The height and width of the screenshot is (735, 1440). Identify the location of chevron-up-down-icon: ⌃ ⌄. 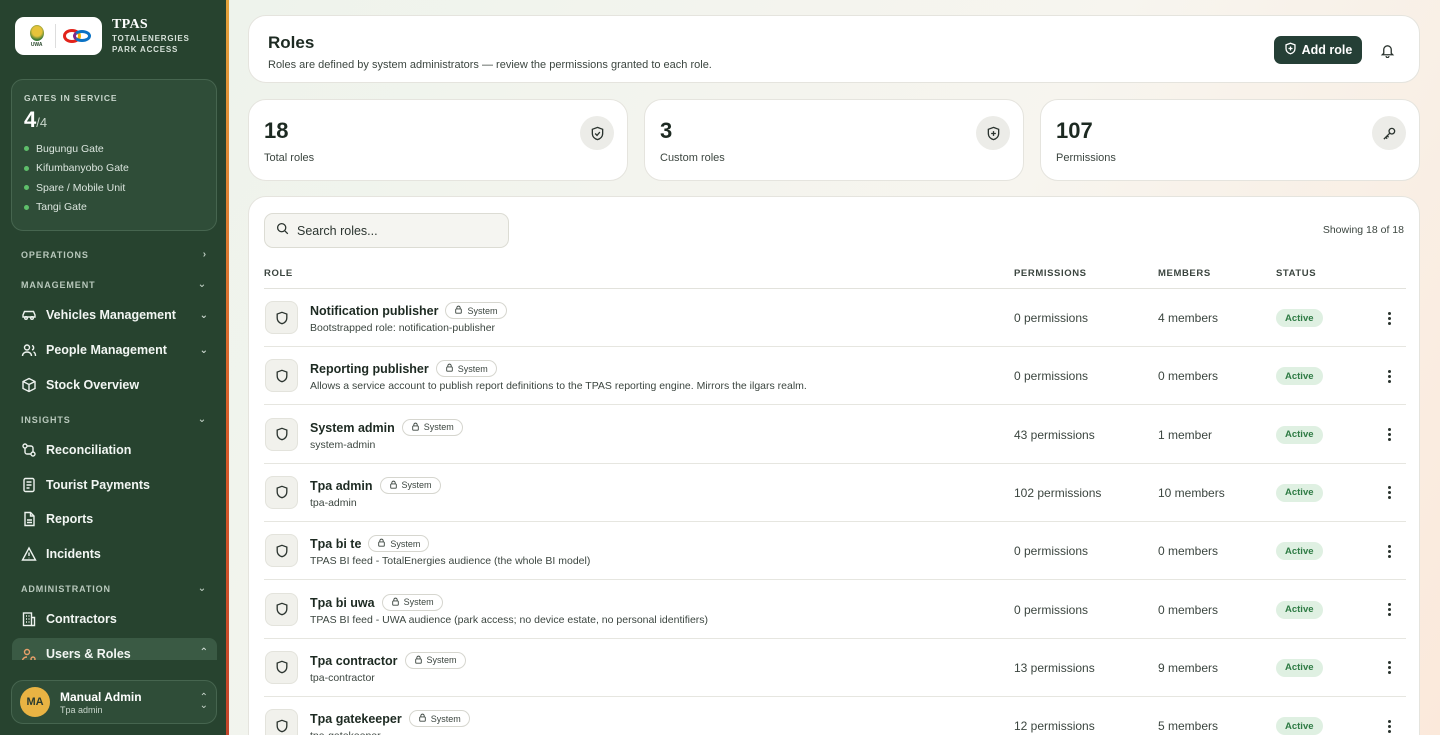
(203, 701).